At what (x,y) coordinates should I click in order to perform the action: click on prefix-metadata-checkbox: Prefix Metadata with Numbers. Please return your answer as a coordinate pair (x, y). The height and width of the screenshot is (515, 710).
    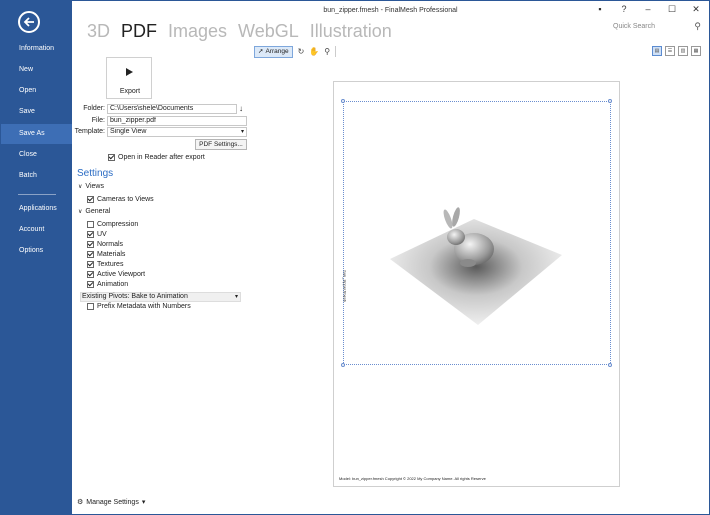
    Looking at the image, I should click on (139, 306).